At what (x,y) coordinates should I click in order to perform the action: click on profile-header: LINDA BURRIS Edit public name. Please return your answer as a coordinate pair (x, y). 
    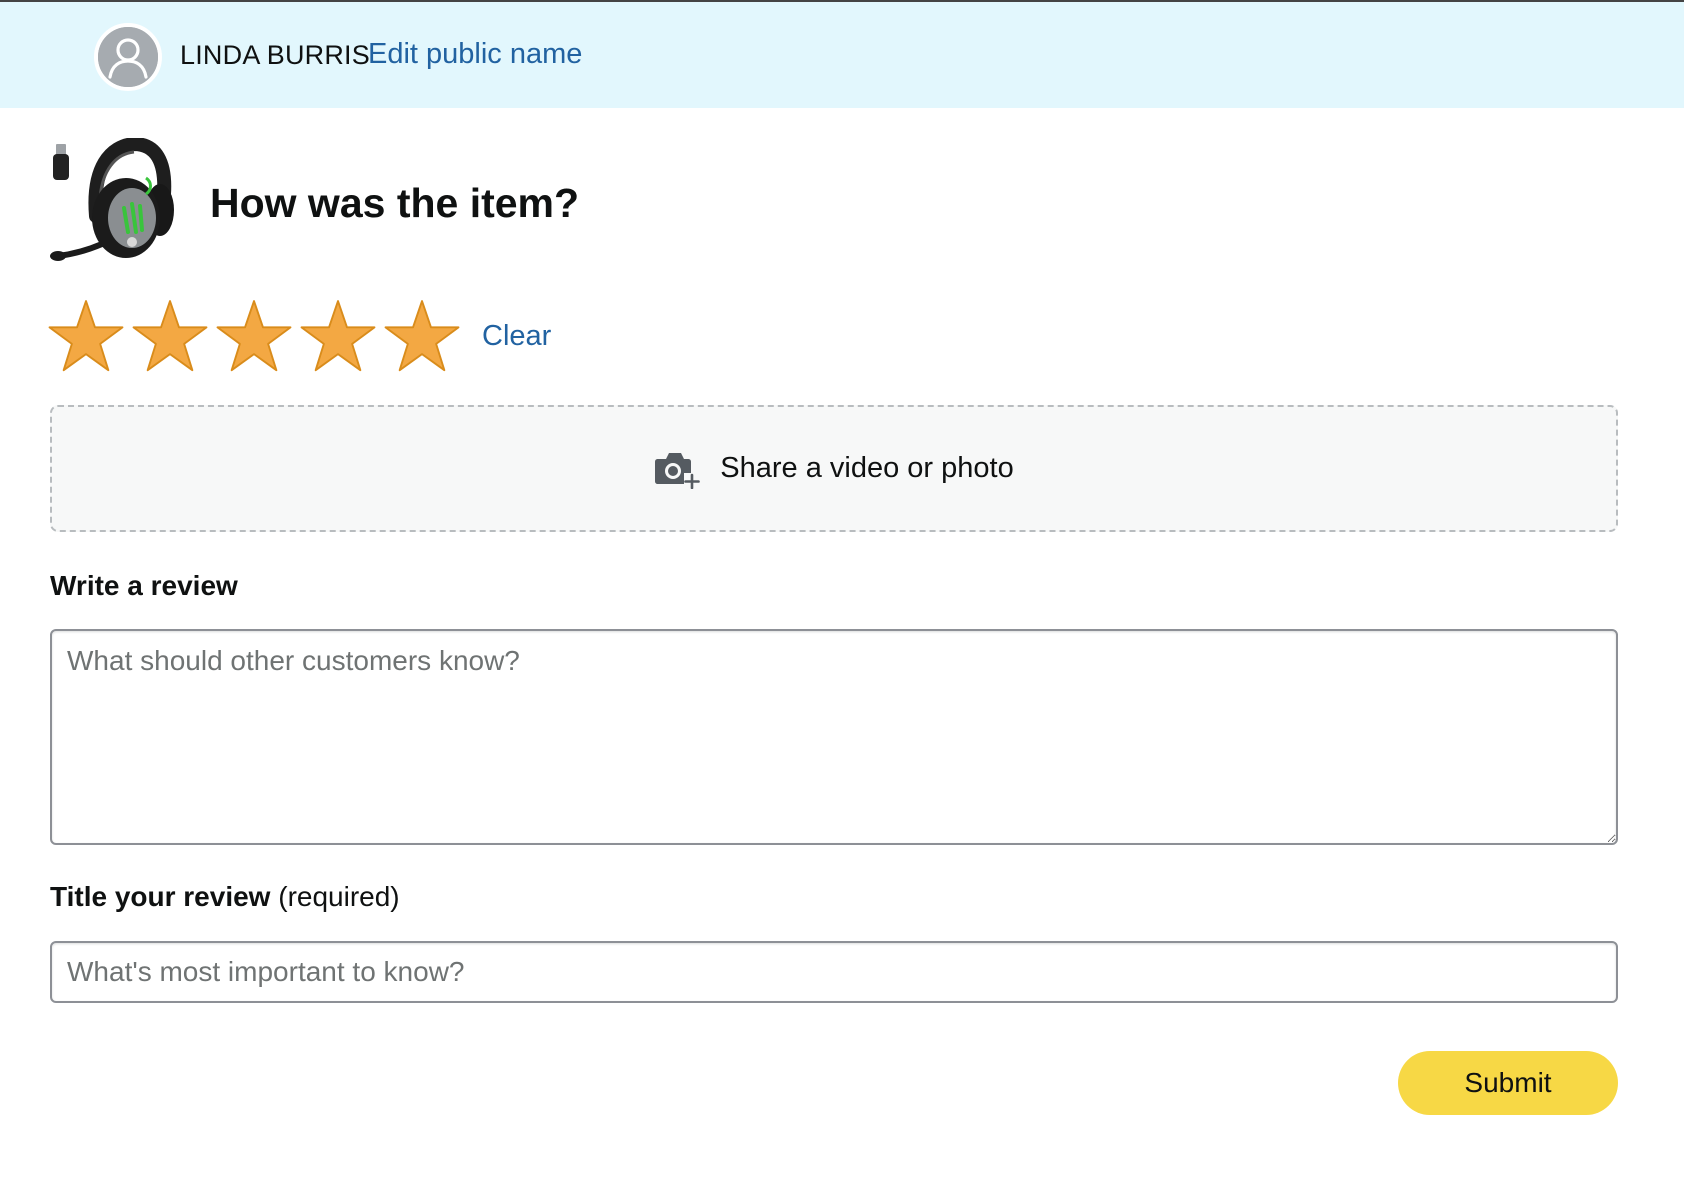
    Looking at the image, I should click on (842, 54).